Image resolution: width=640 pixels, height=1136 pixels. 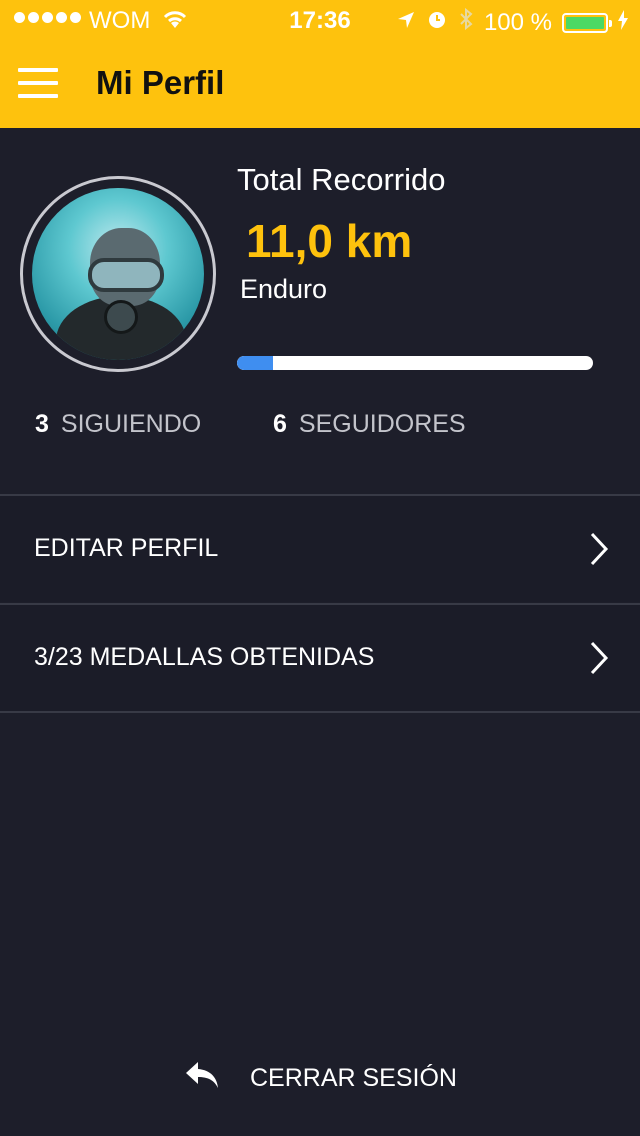 I want to click on following-label: SIGUIENDO, so click(x=131, y=424).